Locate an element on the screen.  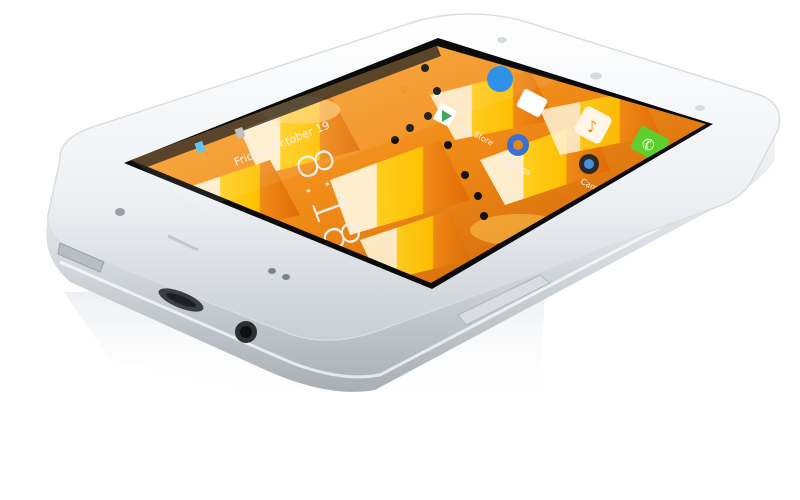
front-camera-icon is located at coordinates (120, 212).